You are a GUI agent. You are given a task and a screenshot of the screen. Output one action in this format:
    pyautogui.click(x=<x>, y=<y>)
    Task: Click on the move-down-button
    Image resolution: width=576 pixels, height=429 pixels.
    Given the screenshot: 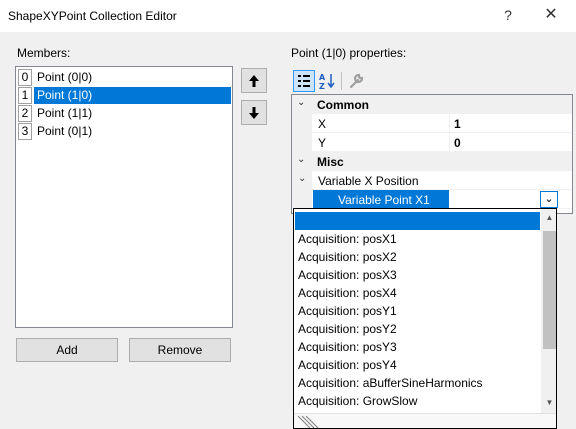 What is the action you would take?
    pyautogui.click(x=254, y=112)
    